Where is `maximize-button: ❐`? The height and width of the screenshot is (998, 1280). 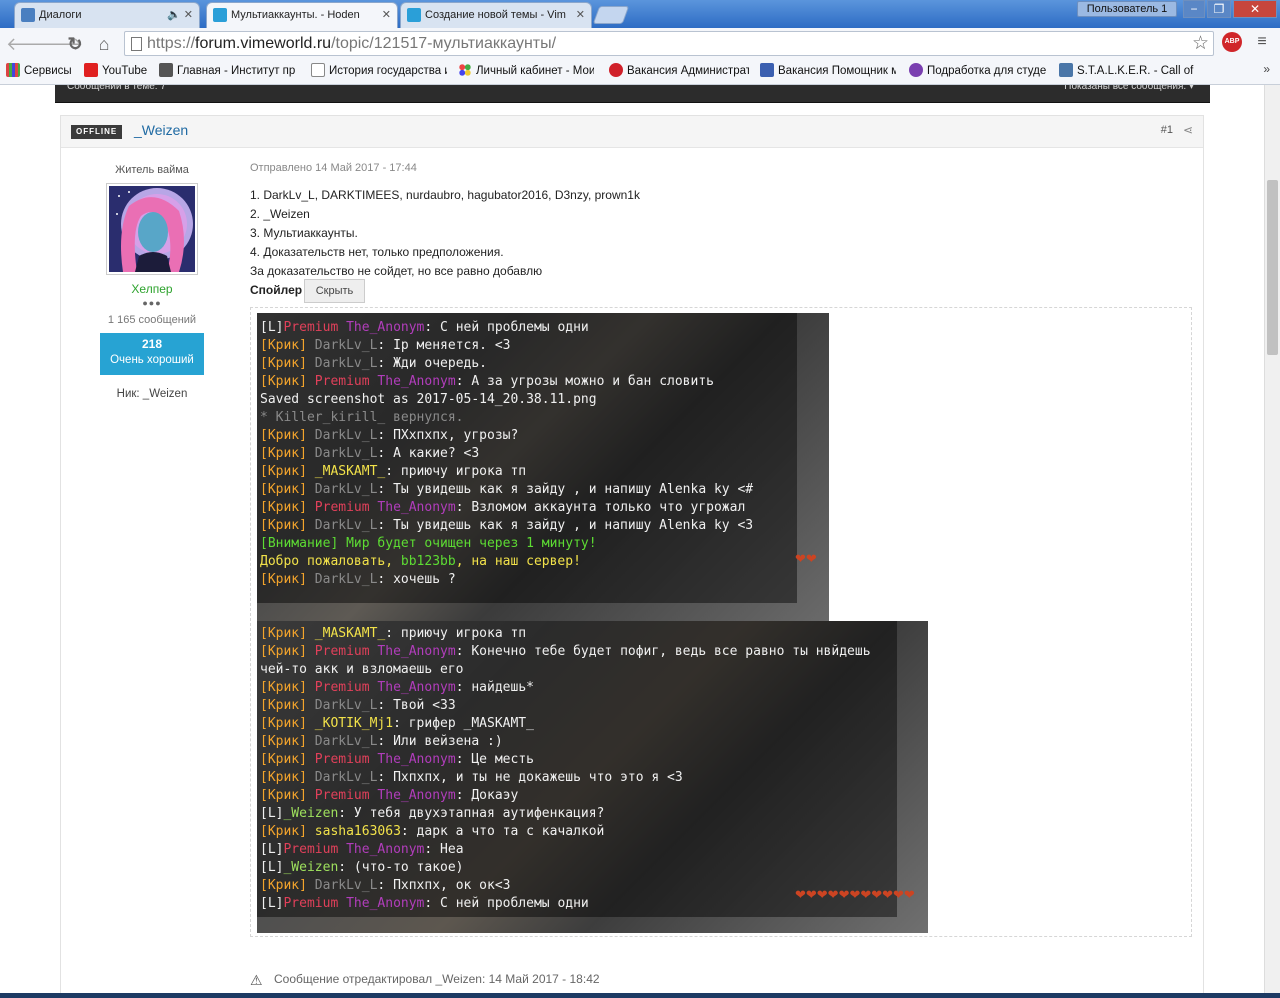 maximize-button: ❐ is located at coordinates (1219, 9).